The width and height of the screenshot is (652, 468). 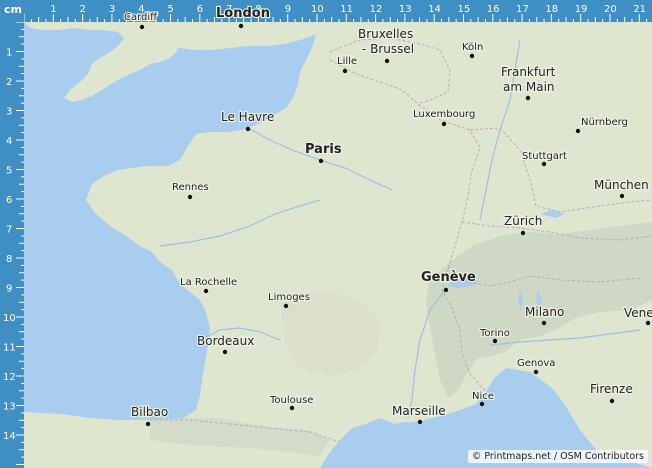 What do you see at coordinates (243, 13) in the screenshot?
I see `city-label-london: London` at bounding box center [243, 13].